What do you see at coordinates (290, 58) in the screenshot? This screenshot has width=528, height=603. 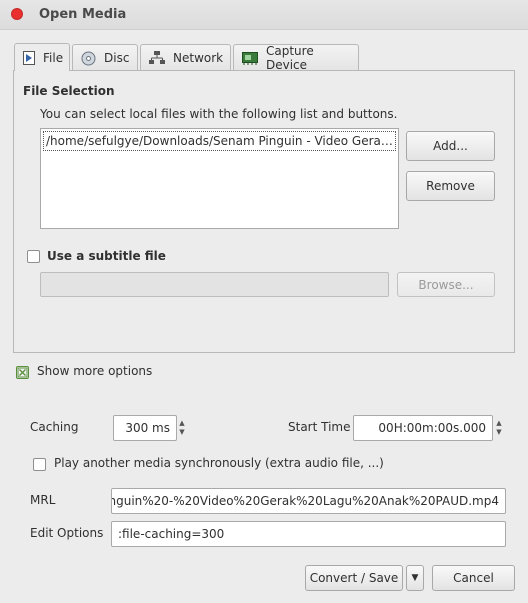 I see `tab-capture-device-label: Capture Device` at bounding box center [290, 58].